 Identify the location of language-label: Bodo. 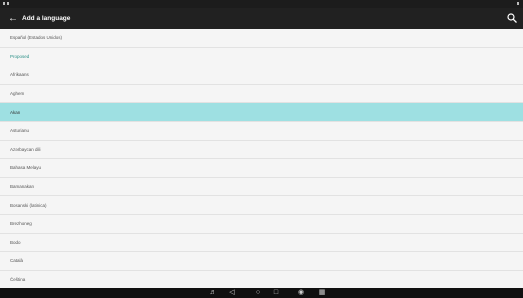
(15, 242).